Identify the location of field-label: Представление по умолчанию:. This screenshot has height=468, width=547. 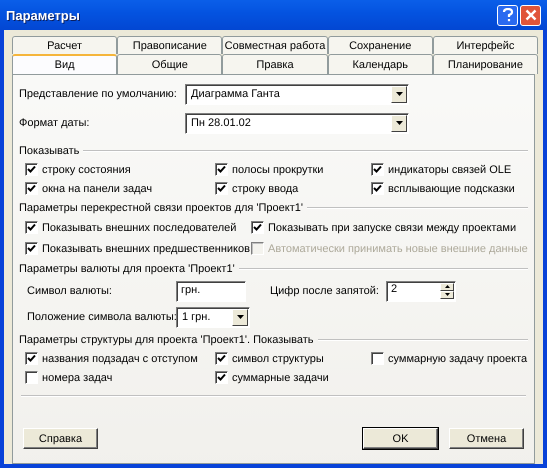
(98, 94).